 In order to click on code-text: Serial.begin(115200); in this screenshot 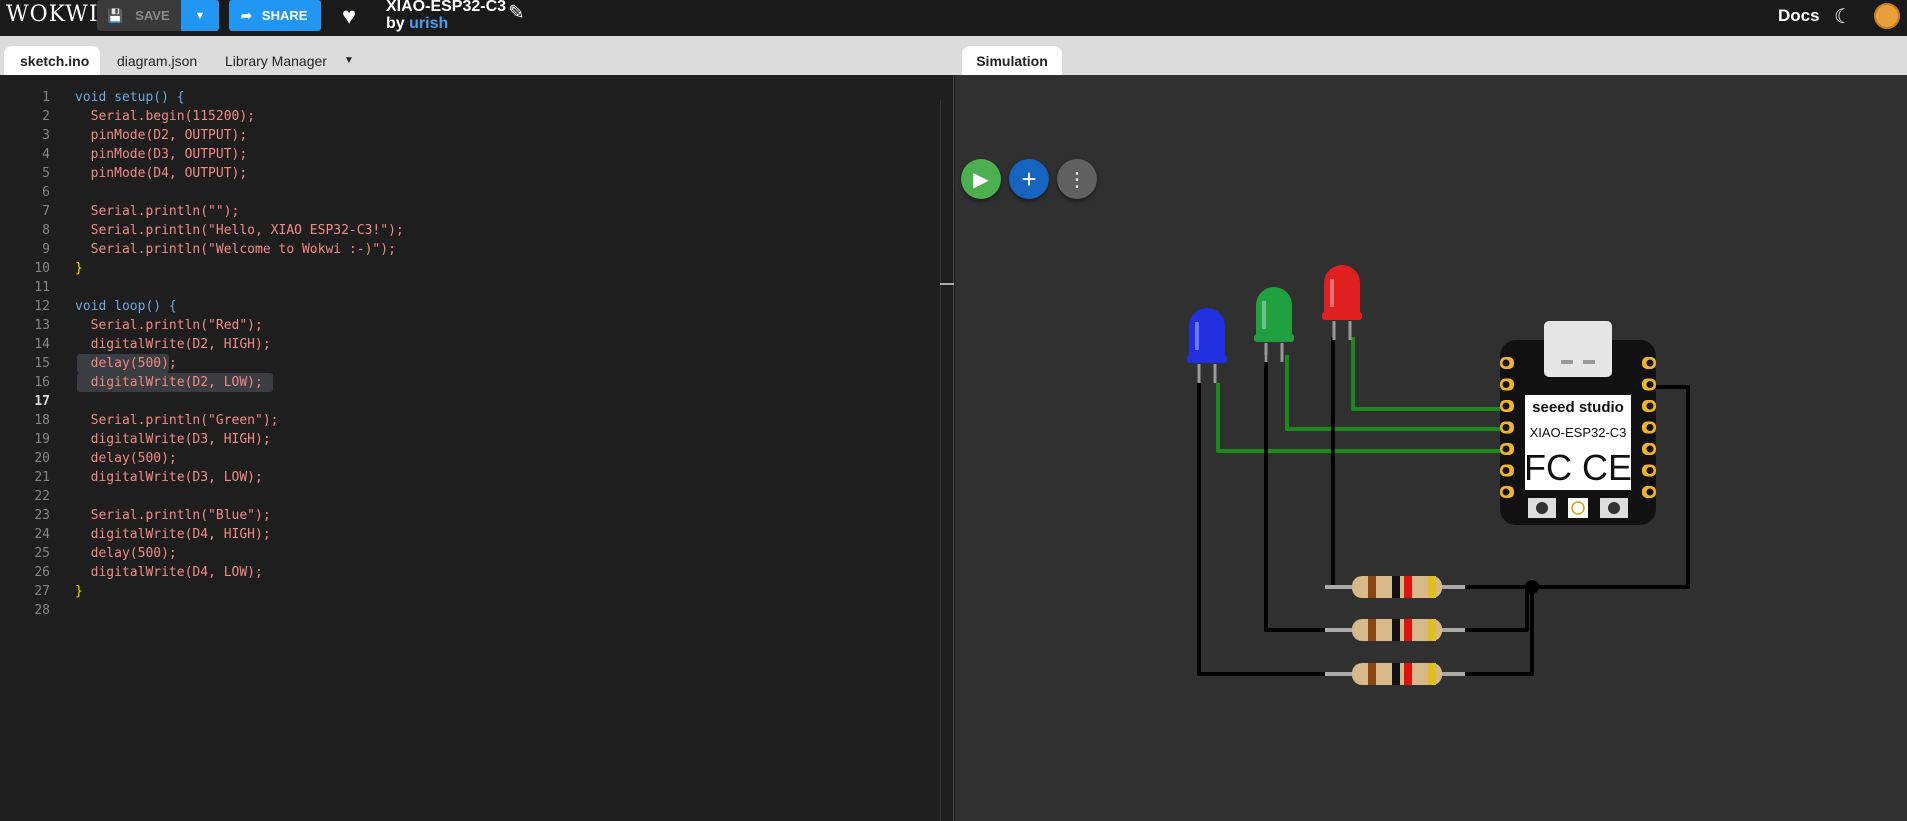, I will do `click(165, 116)`.